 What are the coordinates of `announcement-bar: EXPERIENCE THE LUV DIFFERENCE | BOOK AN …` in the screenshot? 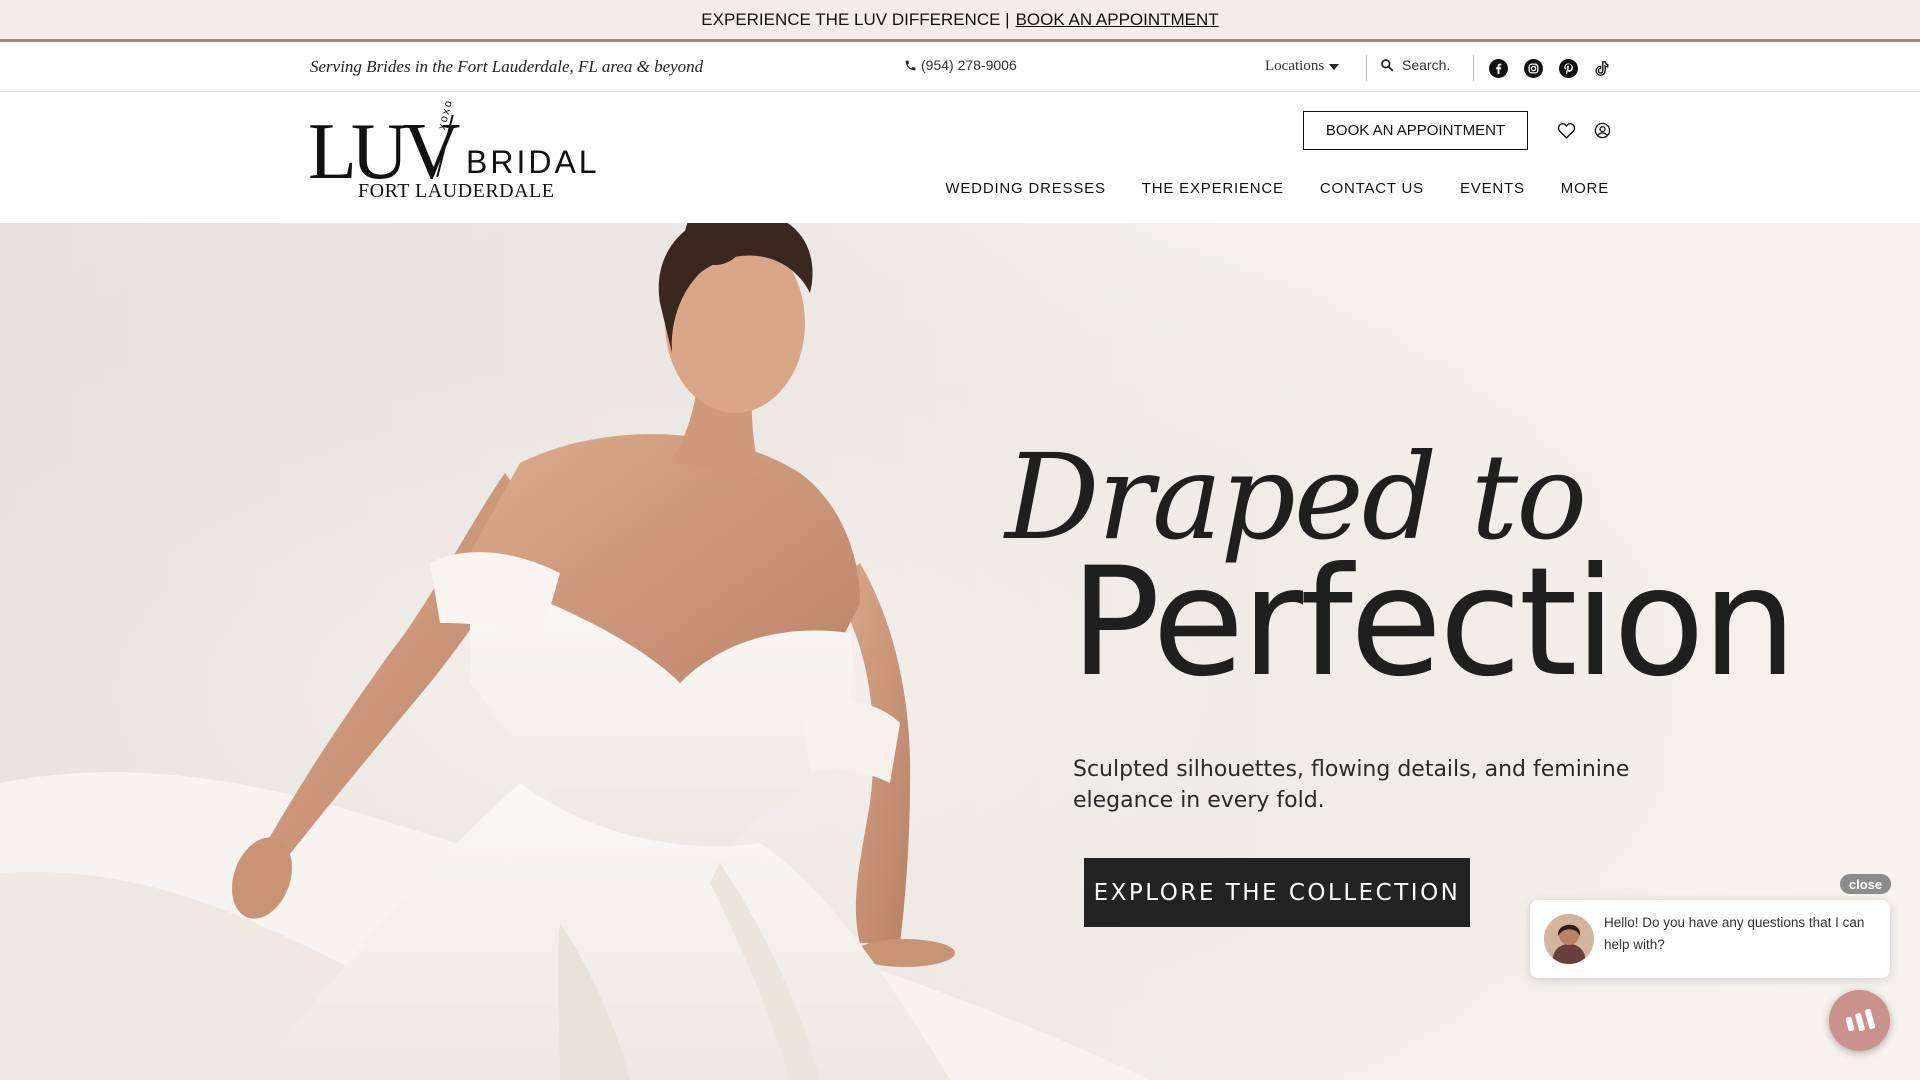 It's located at (960, 21).